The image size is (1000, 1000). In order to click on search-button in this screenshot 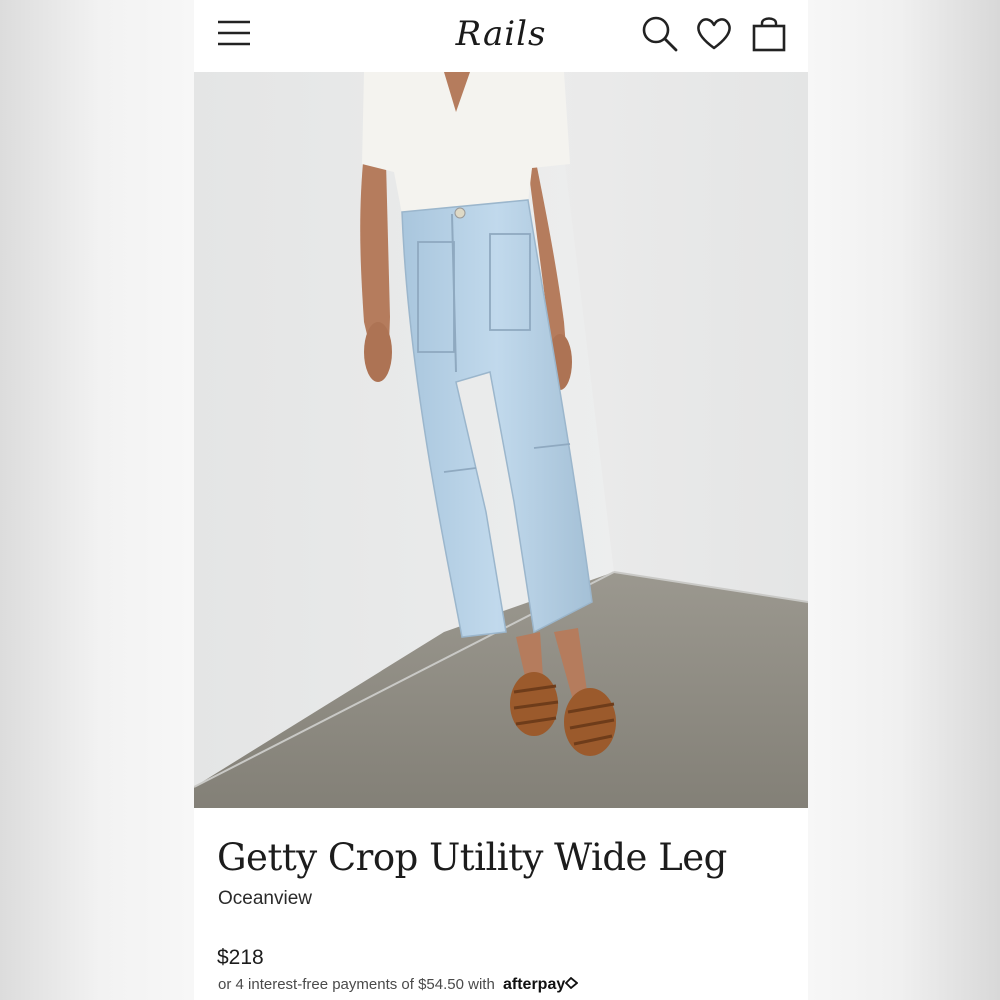, I will do `click(660, 34)`.